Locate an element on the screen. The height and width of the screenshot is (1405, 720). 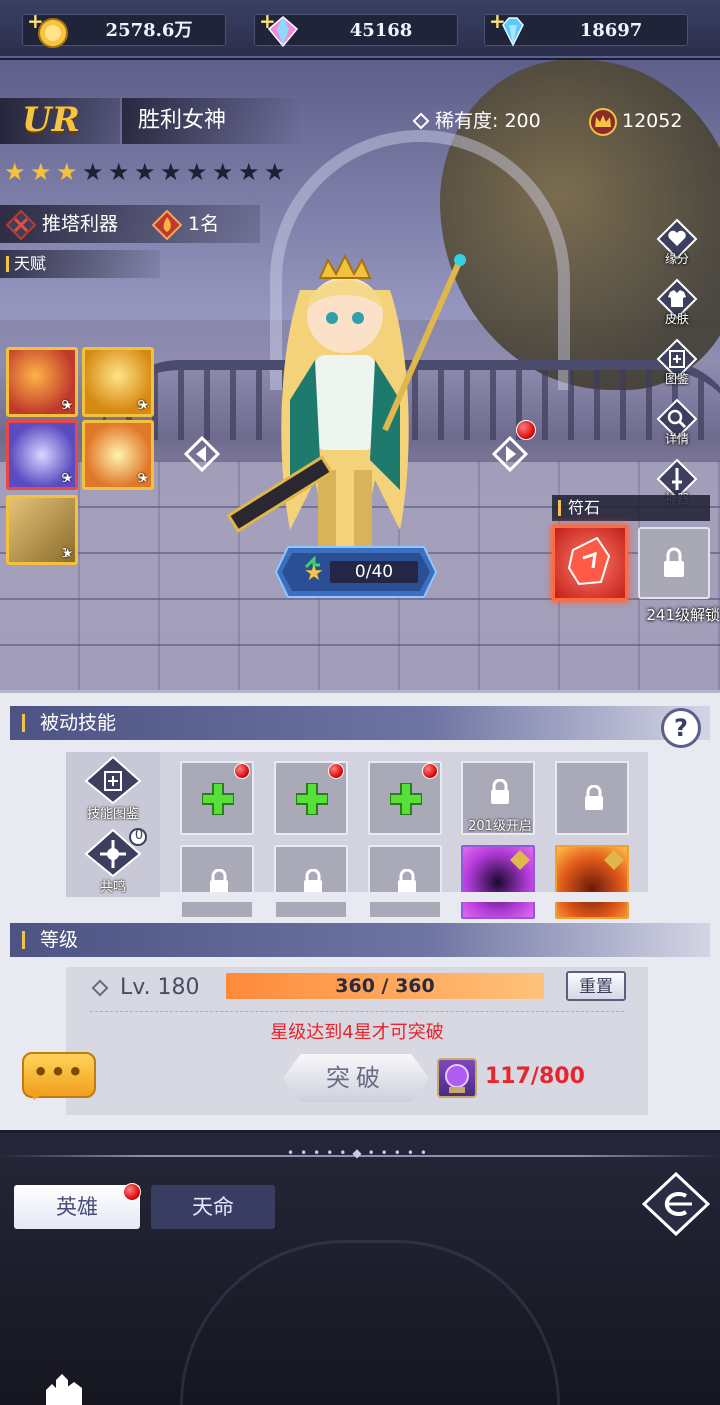
codex-button: 图鉴 is located at coordinates (677, 363).